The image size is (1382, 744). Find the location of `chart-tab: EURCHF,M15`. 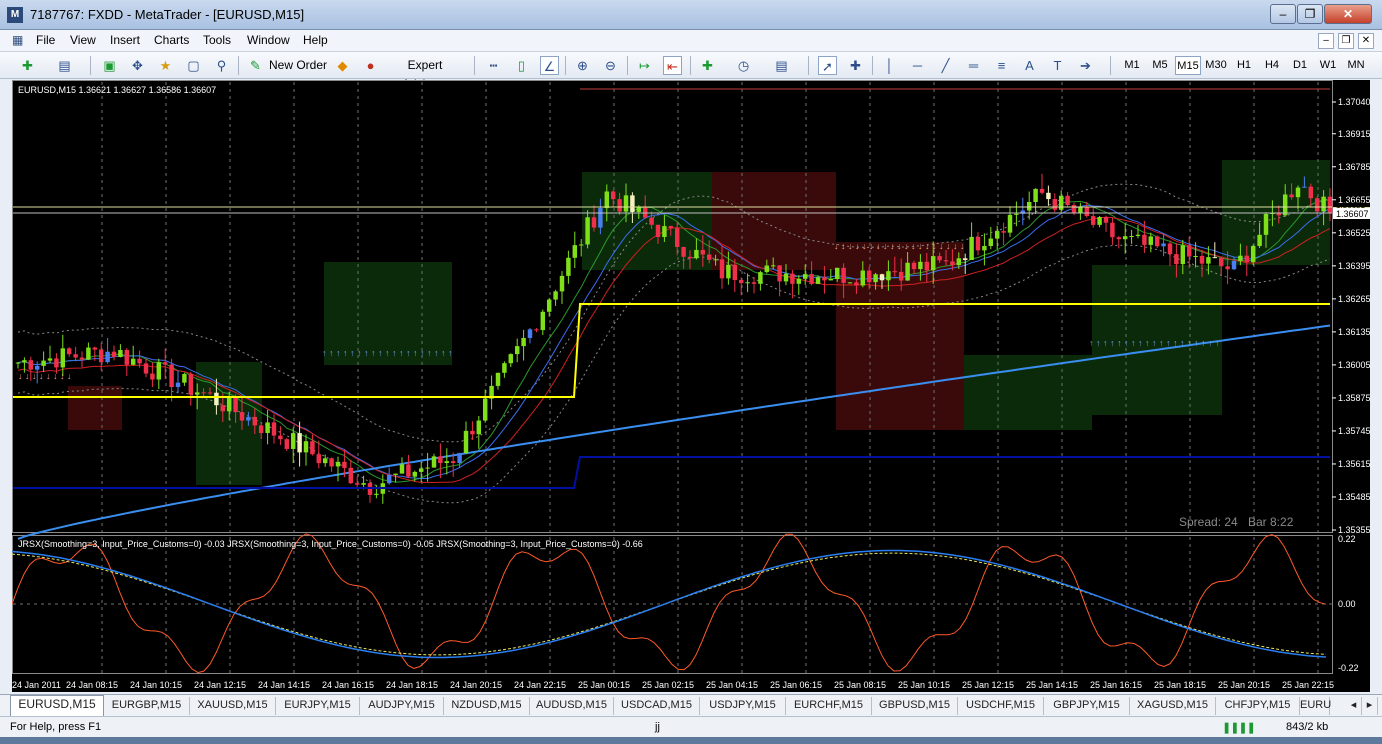

chart-tab: EURCHF,M15 is located at coordinates (829, 706).